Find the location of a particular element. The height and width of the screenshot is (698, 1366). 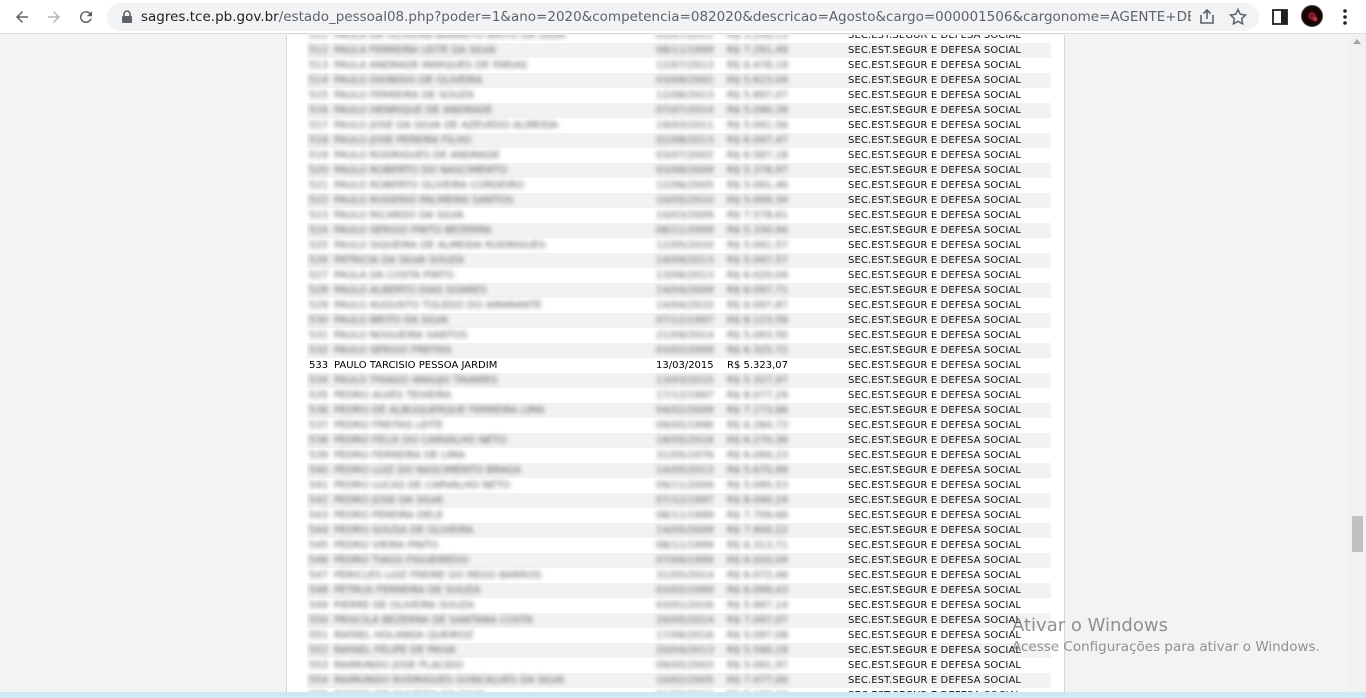

profile-avatar is located at coordinates (1312, 16).